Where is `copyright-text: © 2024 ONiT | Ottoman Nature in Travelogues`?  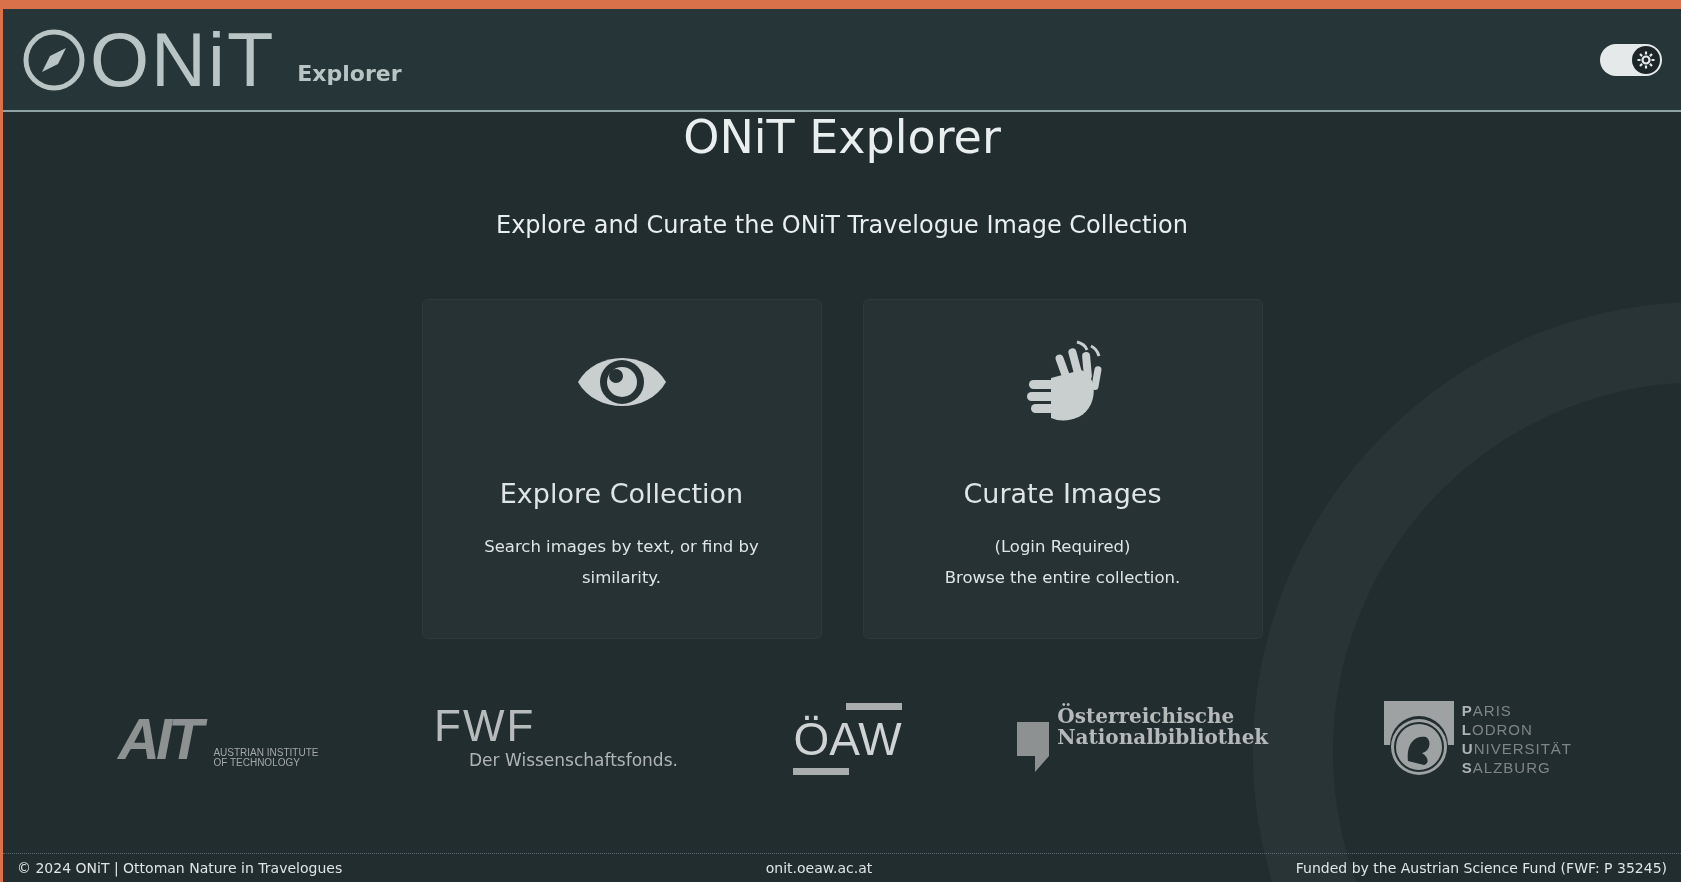 copyright-text: © 2024 ONiT | Ottoman Nature in Travelogues is located at coordinates (180, 868).